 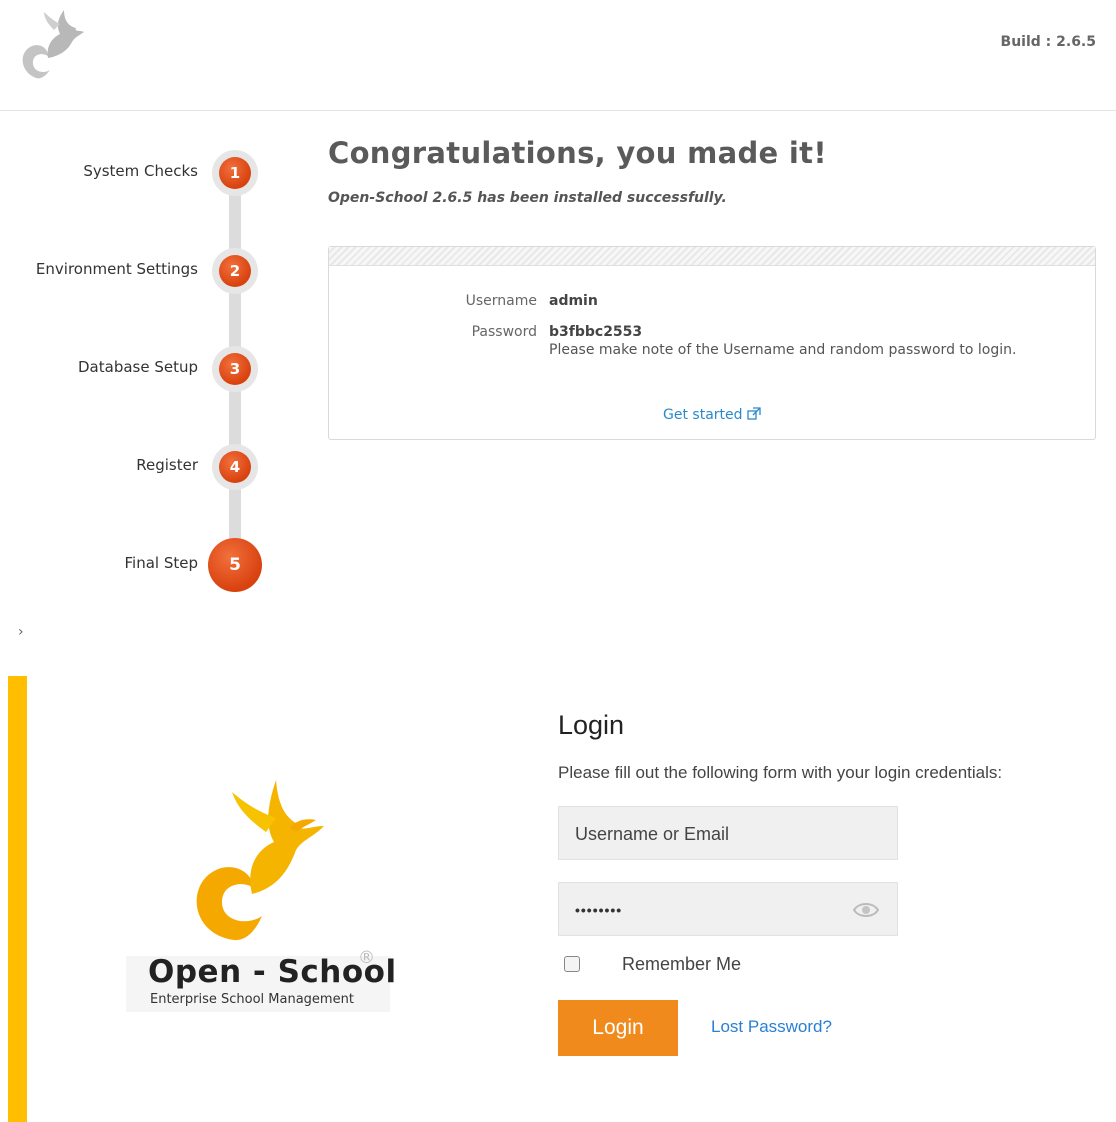 What do you see at coordinates (558, 55) in the screenshot?
I see `installer-header: Build : 2.6.5` at bounding box center [558, 55].